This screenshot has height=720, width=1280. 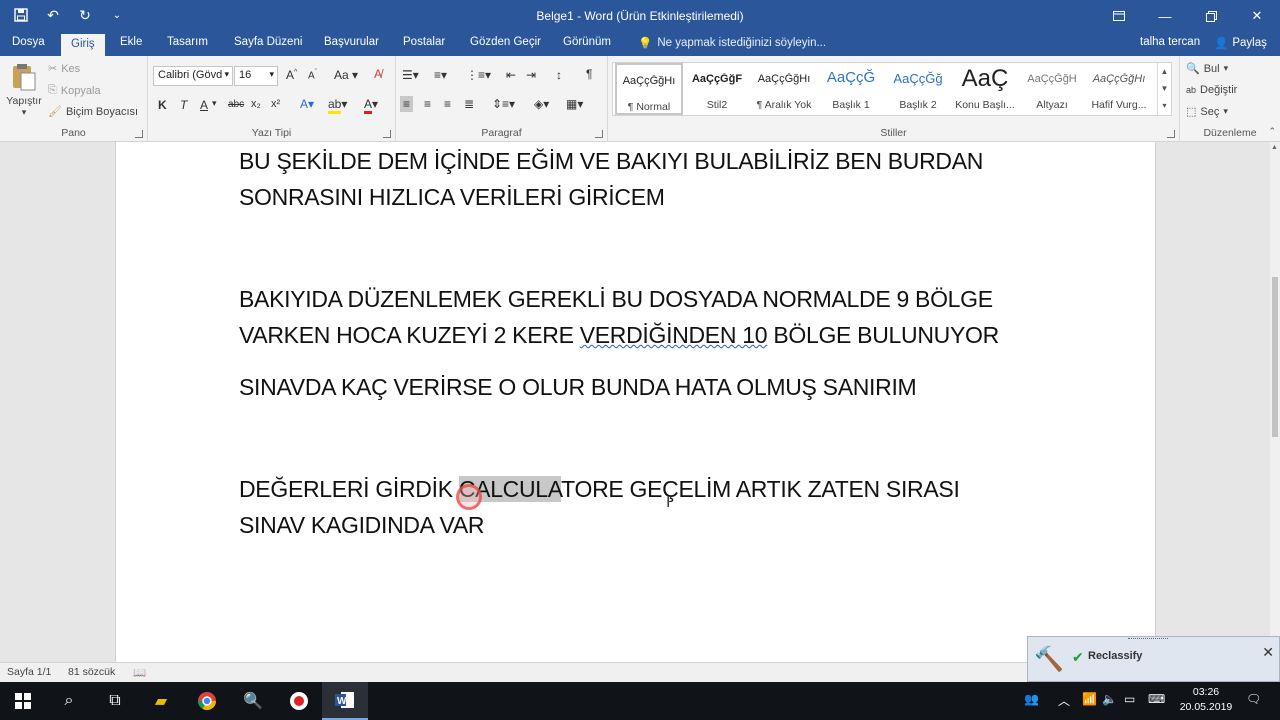 What do you see at coordinates (918, 89) in the screenshot?
I see `style-heading-2: AaÇçĞğ Başlık 2` at bounding box center [918, 89].